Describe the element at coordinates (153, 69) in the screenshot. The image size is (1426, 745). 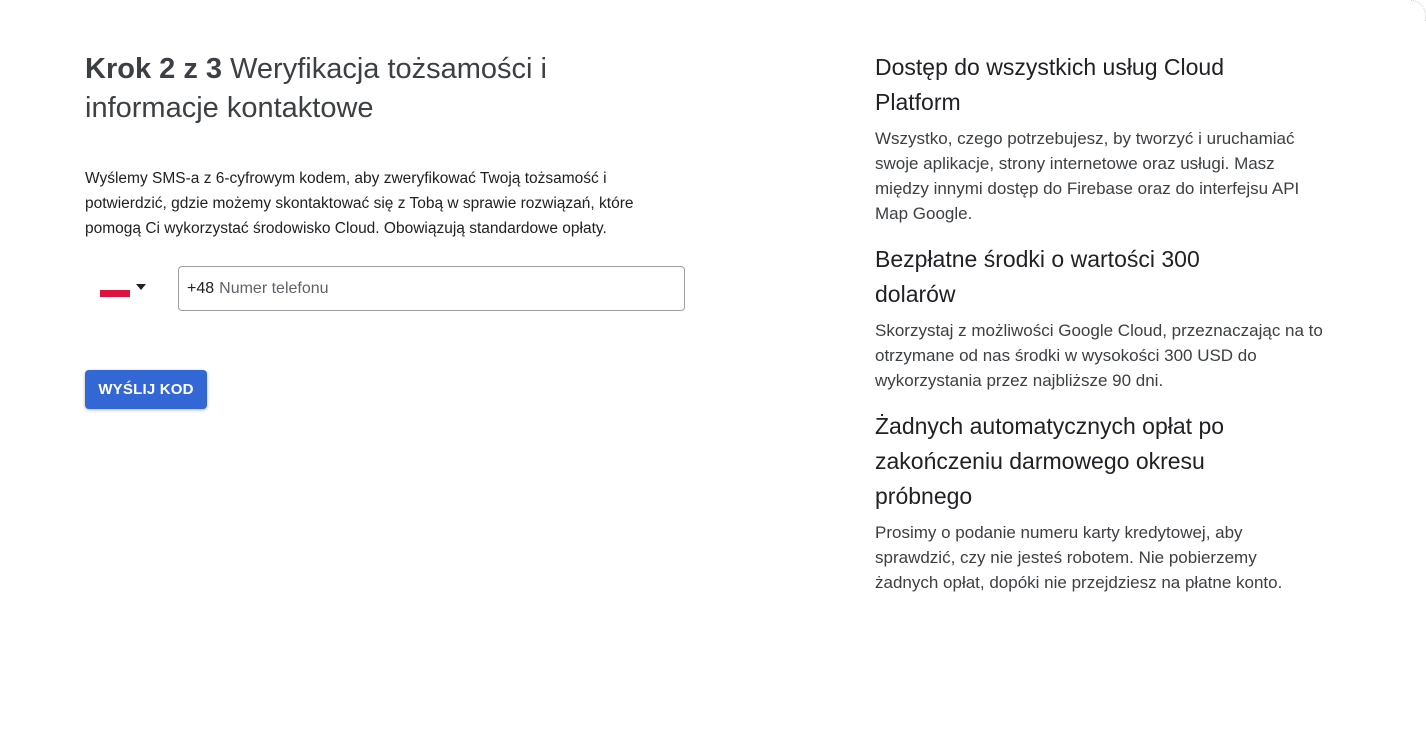
I see `step-counter: Krok 2 z 3` at that location.